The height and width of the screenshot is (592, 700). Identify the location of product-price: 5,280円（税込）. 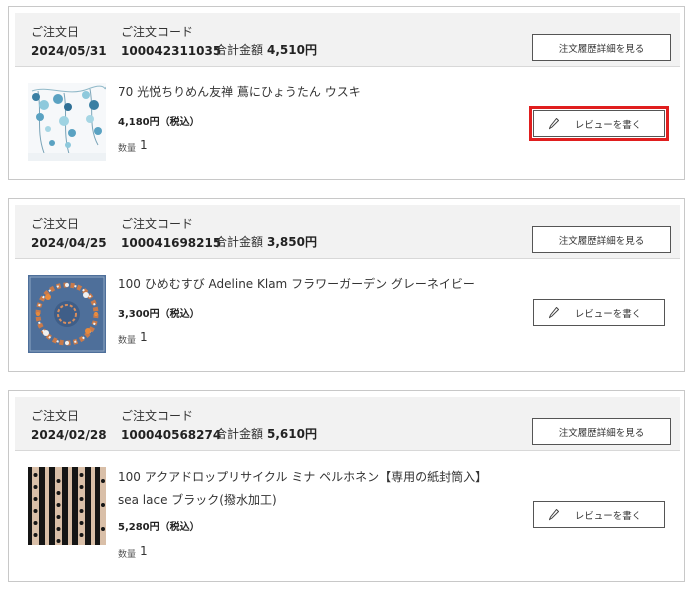
(159, 527).